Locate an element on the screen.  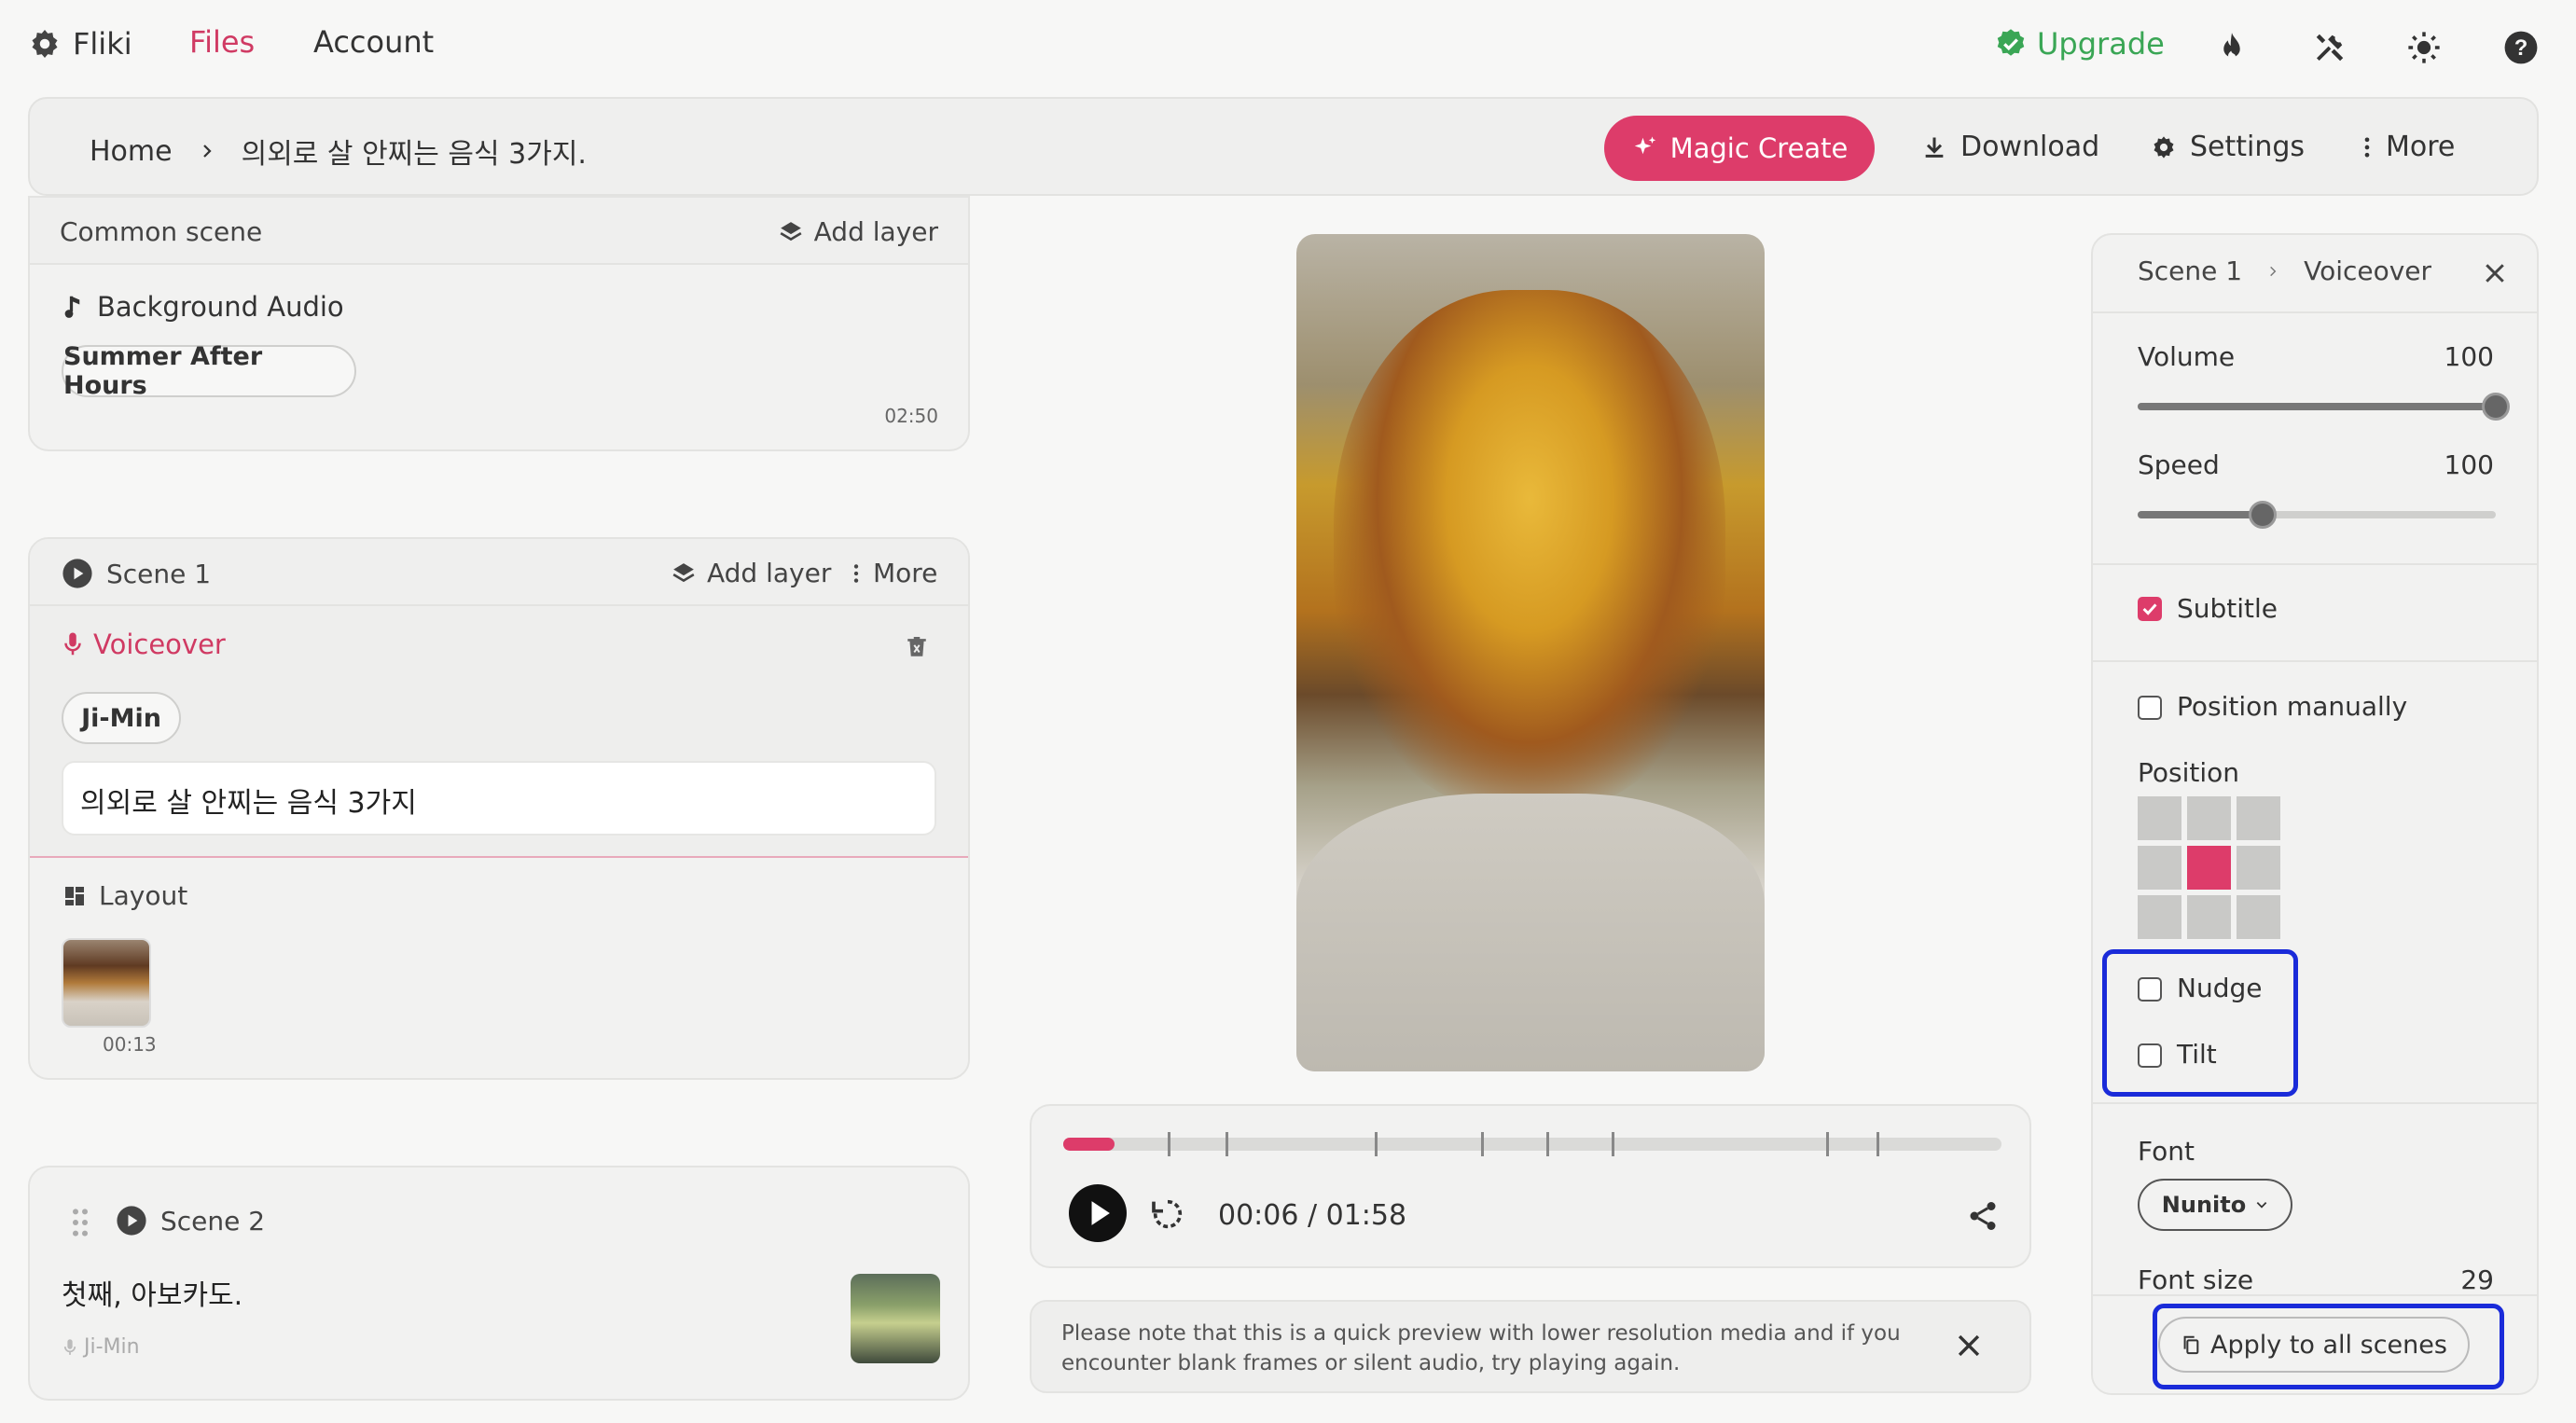
more-label: More is located at coordinates (905, 573).